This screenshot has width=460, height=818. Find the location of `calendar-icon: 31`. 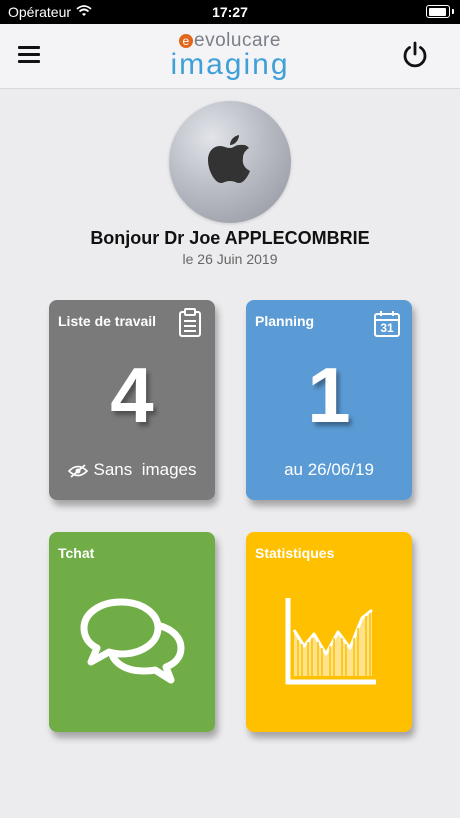

calendar-icon: 31 is located at coordinates (387, 324).